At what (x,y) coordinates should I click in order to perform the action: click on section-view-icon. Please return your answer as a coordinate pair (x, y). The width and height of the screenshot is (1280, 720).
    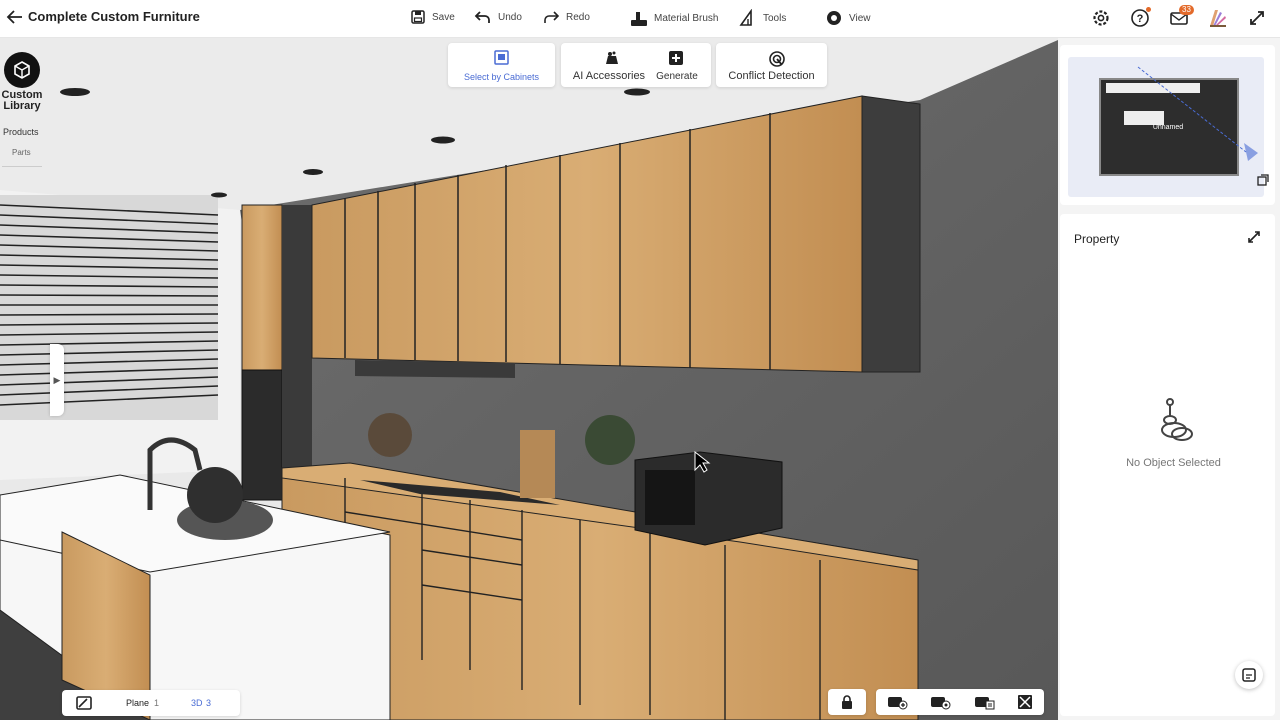
    Looking at the image, I should click on (1025, 702).